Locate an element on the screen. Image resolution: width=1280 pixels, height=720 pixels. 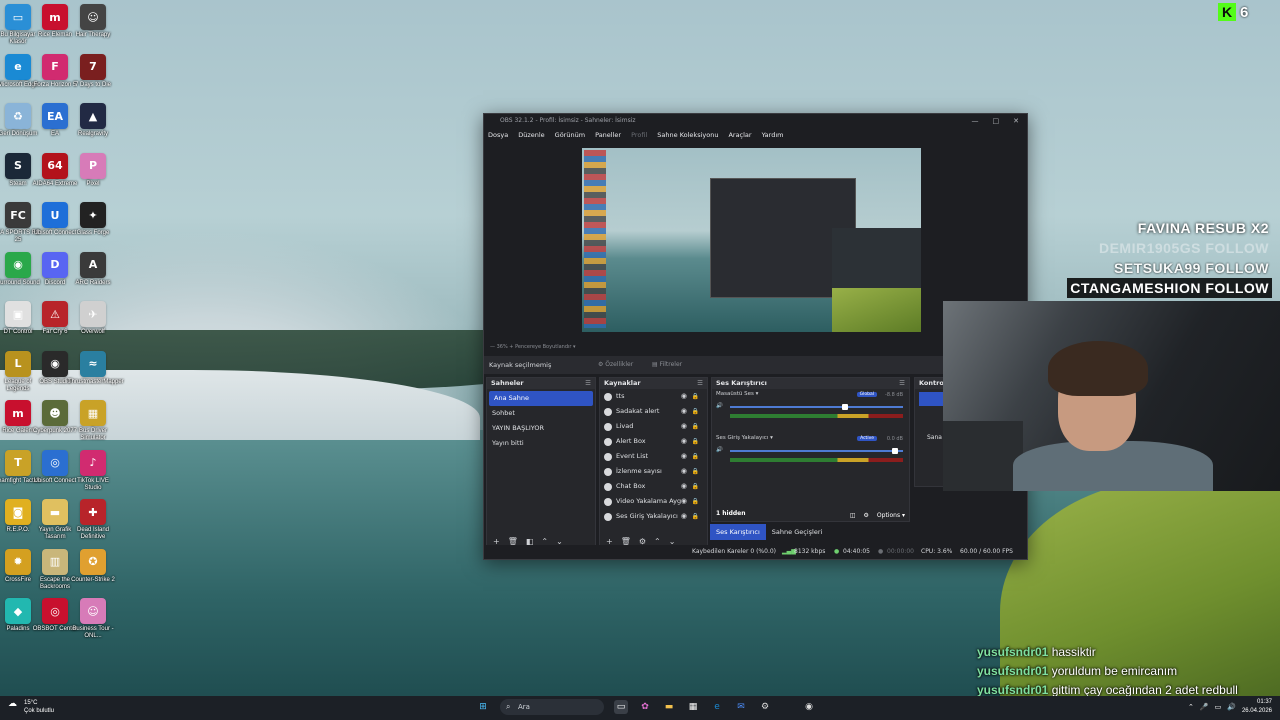
tab-audio-mixer: Ses Karıştırıcı is located at coordinates (738, 532).